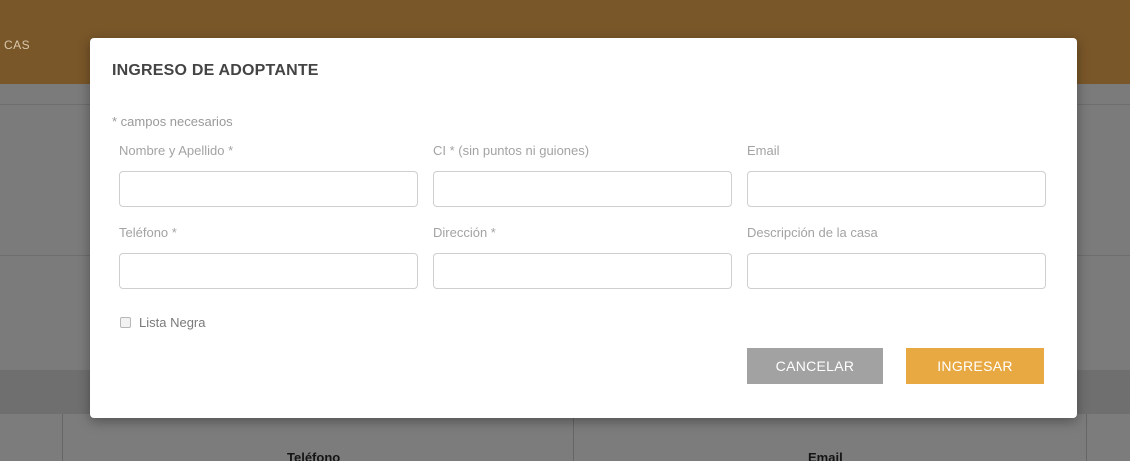 This screenshot has height=461, width=1130. I want to click on telefono-label: Teléfono *, so click(148, 232).